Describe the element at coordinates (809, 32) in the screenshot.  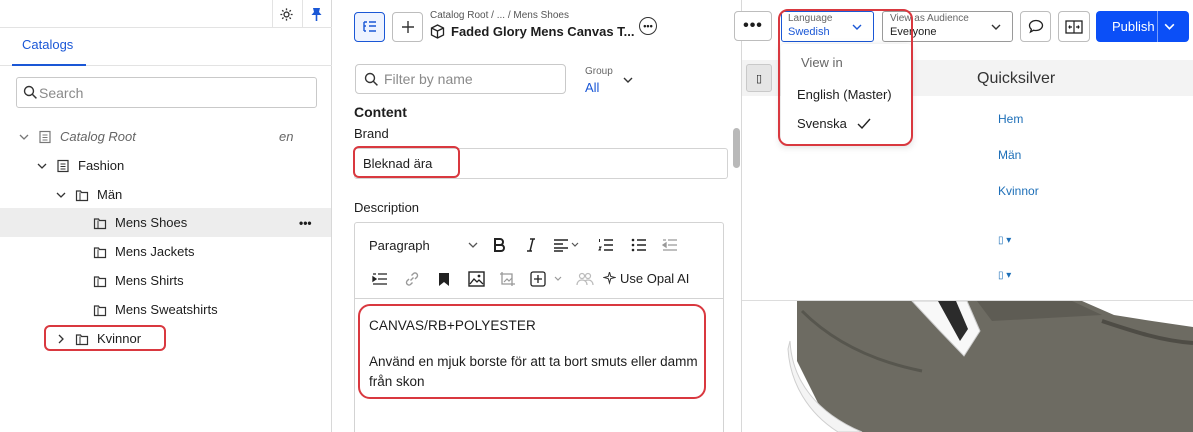
I see `language-value: Swedish` at that location.